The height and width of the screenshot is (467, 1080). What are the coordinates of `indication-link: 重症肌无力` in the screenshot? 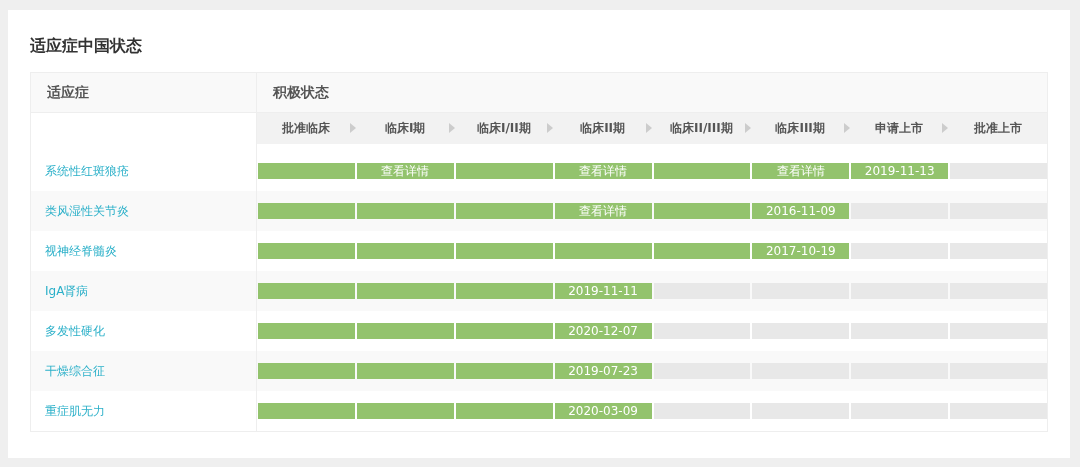 It's located at (75, 411).